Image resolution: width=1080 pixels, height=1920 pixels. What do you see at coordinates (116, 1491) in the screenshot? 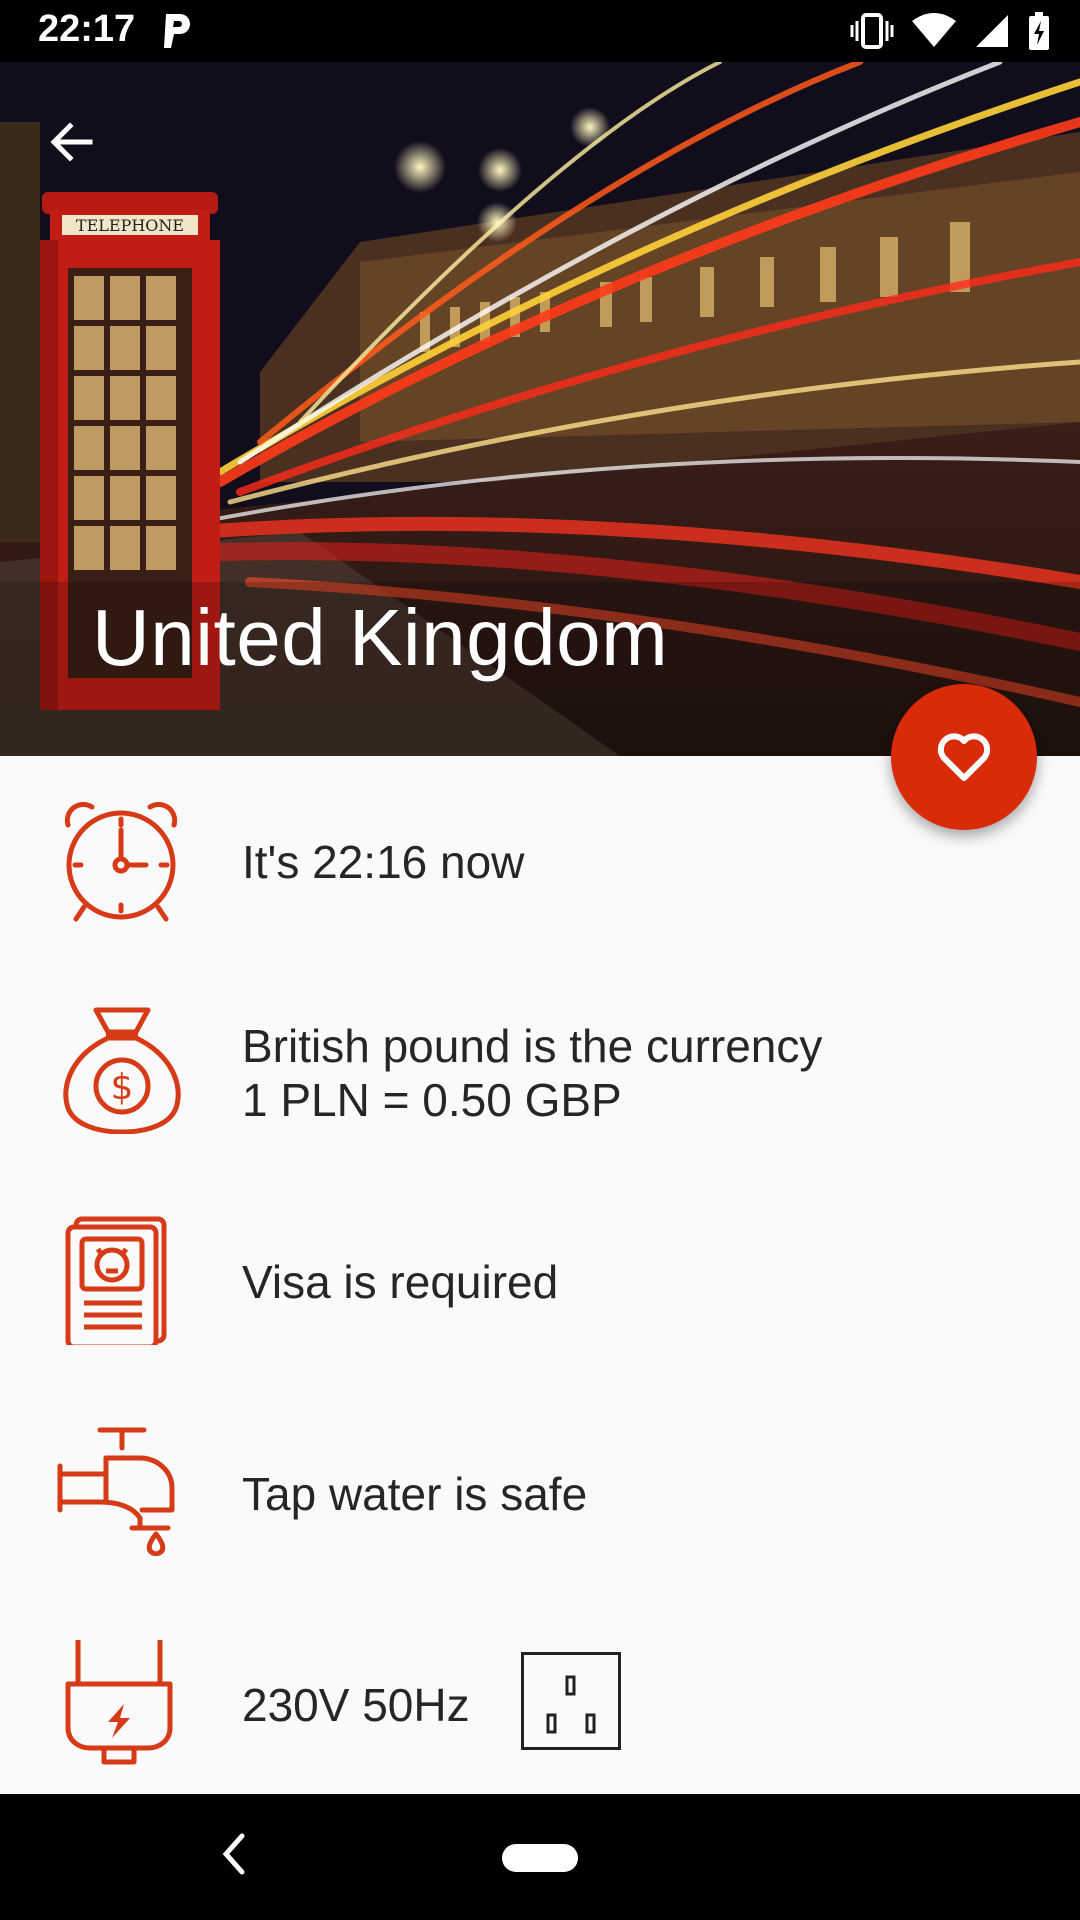
I see `tap-water-icon` at bounding box center [116, 1491].